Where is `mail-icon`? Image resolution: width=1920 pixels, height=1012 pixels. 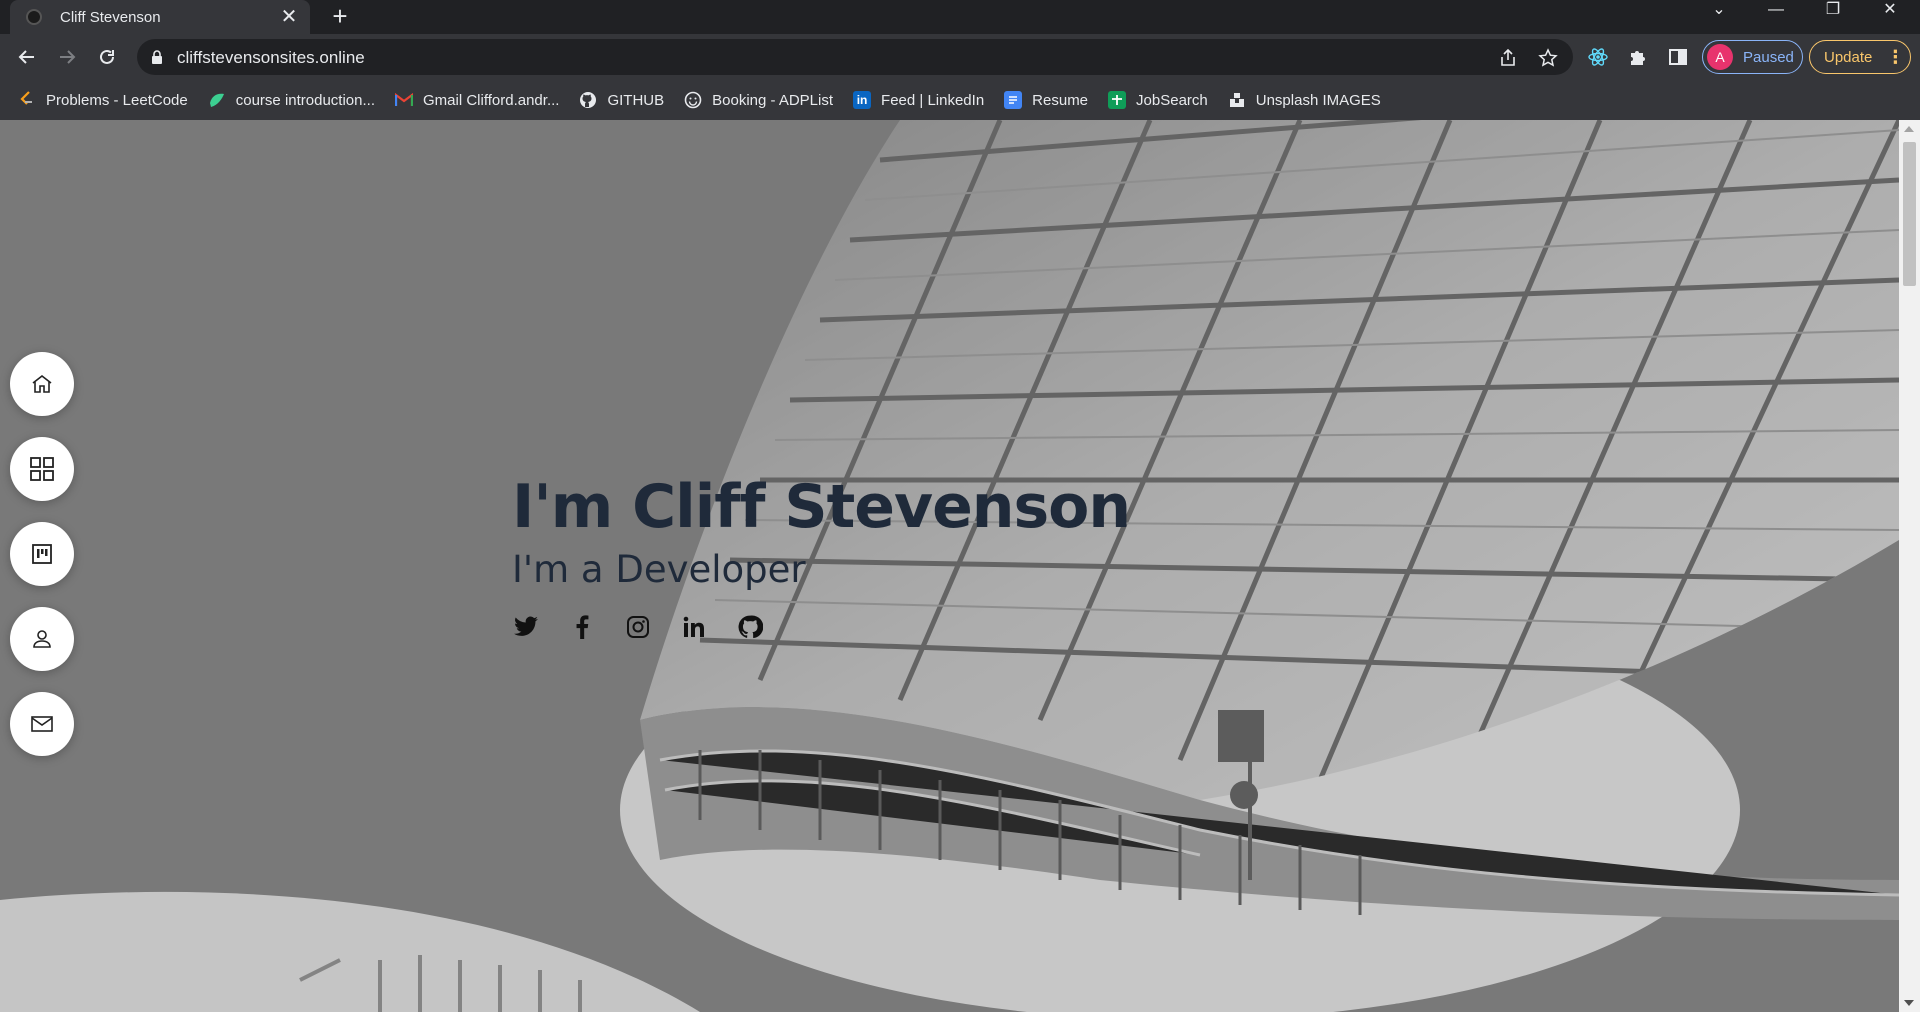 mail-icon is located at coordinates (42, 724).